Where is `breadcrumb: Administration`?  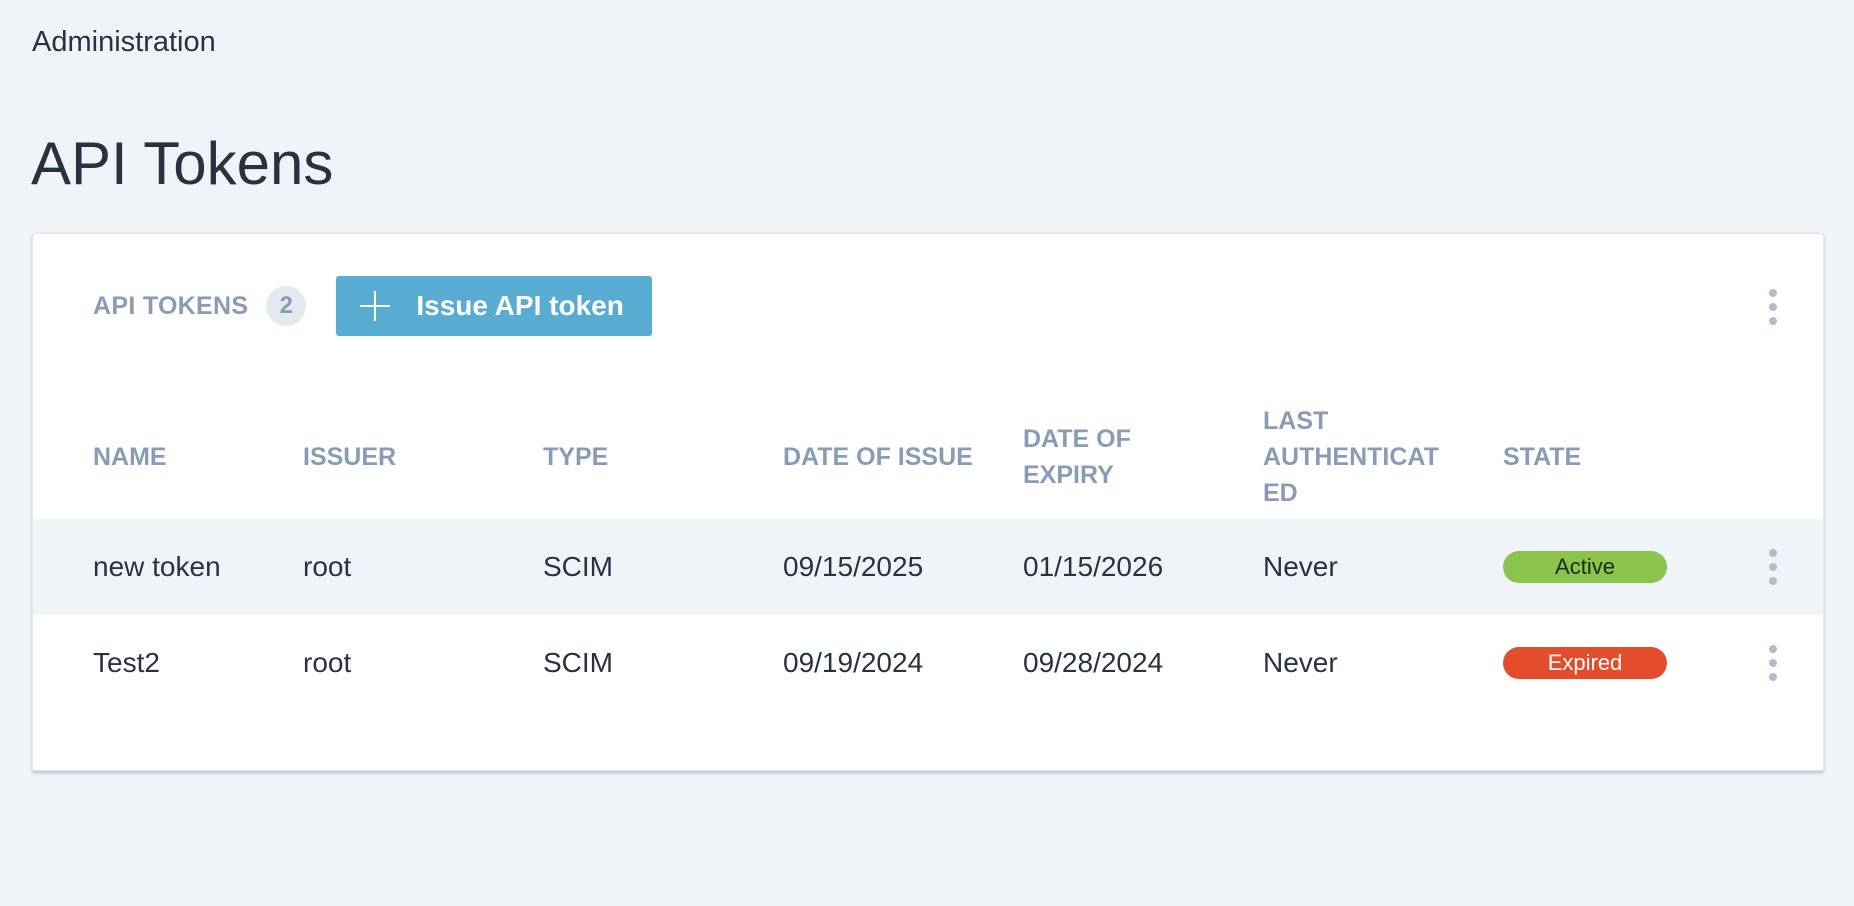 breadcrumb: Administration is located at coordinates (124, 42).